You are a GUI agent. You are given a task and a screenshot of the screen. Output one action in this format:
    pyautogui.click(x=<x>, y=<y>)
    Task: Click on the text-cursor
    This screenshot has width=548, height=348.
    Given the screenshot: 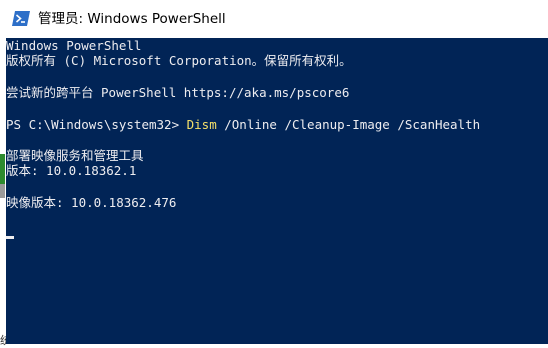 What is the action you would take?
    pyautogui.click(x=10, y=237)
    